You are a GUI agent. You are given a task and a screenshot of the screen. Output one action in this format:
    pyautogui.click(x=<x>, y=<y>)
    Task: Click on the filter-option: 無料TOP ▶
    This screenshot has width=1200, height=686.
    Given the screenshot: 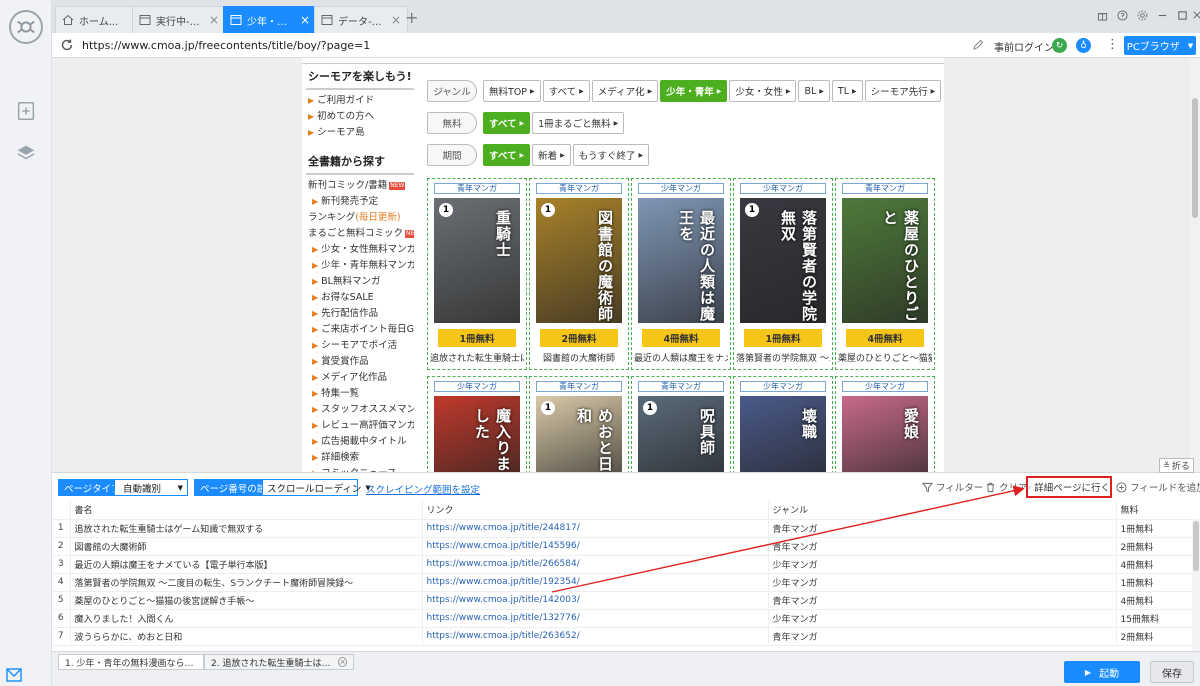 What is the action you would take?
    pyautogui.click(x=512, y=91)
    